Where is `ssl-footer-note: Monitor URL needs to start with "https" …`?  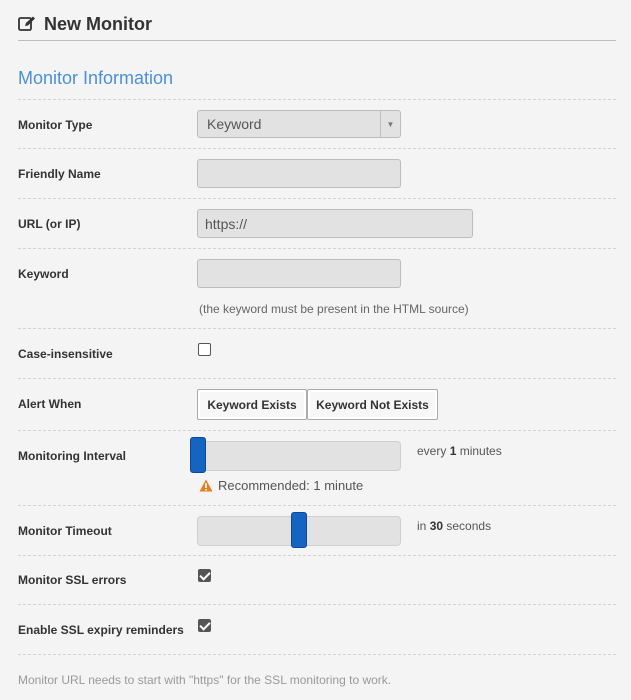 ssl-footer-note: Monitor URL needs to start with "https" … is located at coordinates (205, 680).